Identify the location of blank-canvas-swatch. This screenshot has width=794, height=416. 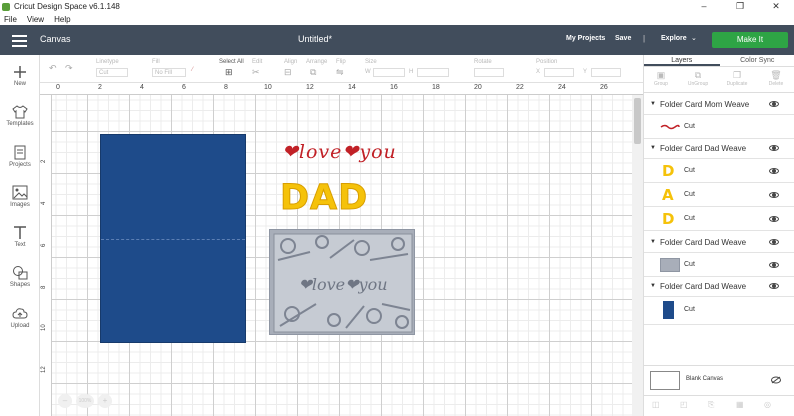
(665, 380).